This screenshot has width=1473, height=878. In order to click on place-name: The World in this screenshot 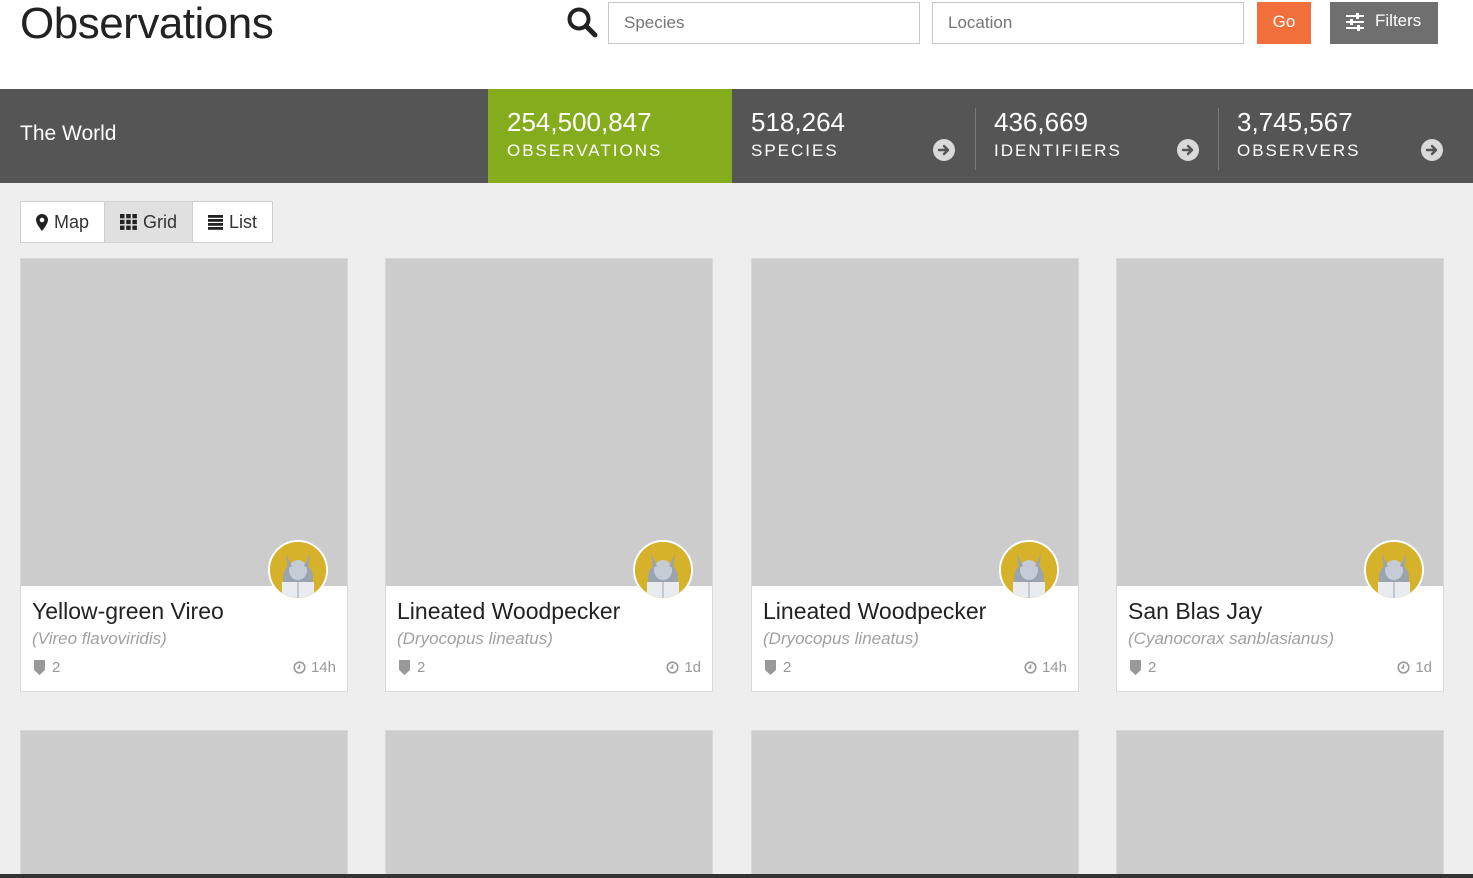, I will do `click(68, 133)`.